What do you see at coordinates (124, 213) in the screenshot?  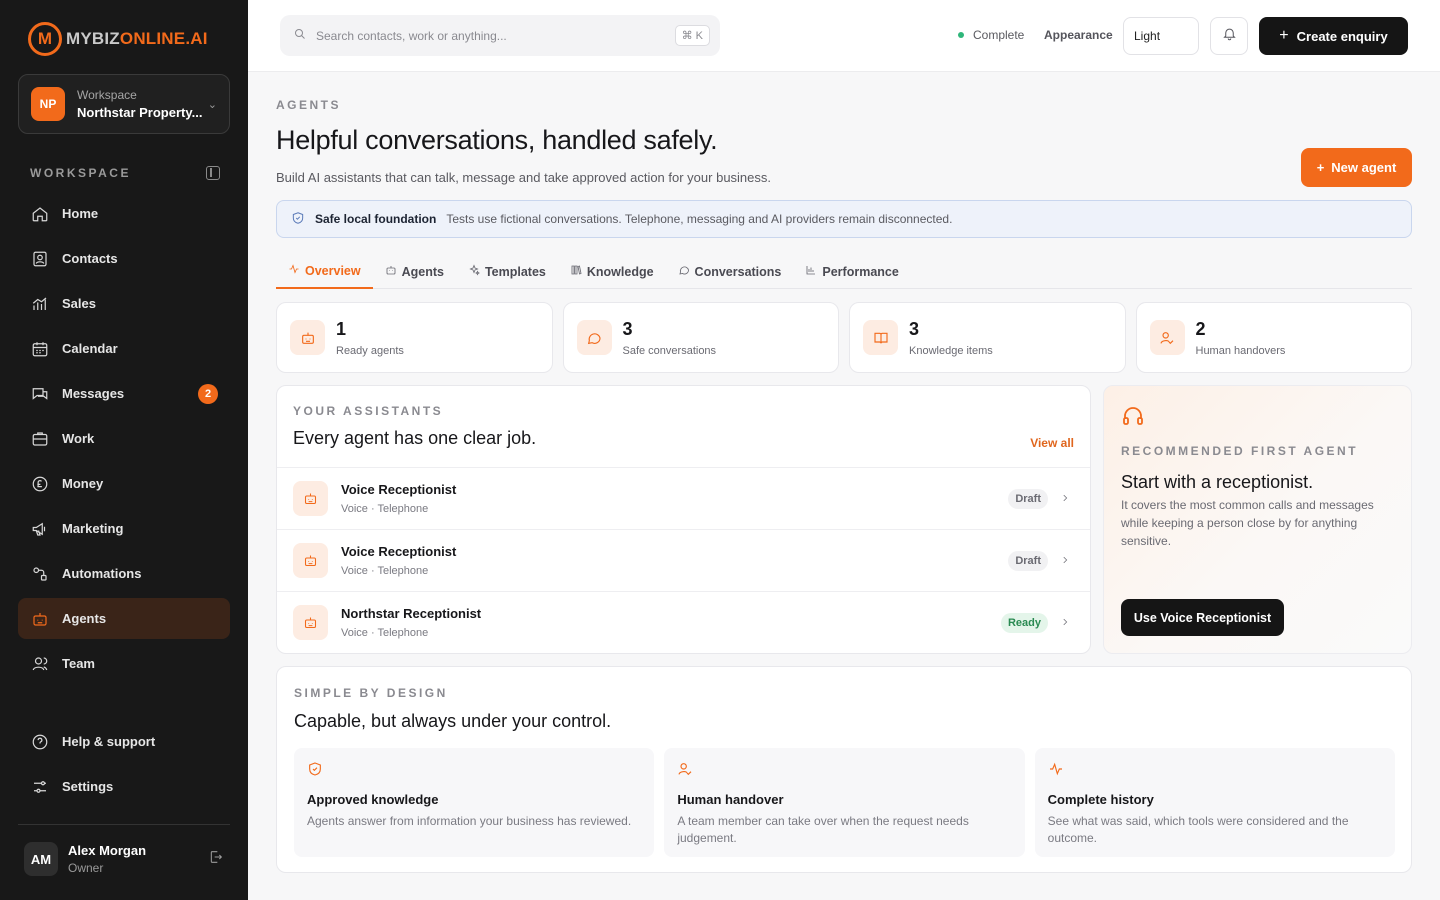 I see `sidebar-item-home: Home` at bounding box center [124, 213].